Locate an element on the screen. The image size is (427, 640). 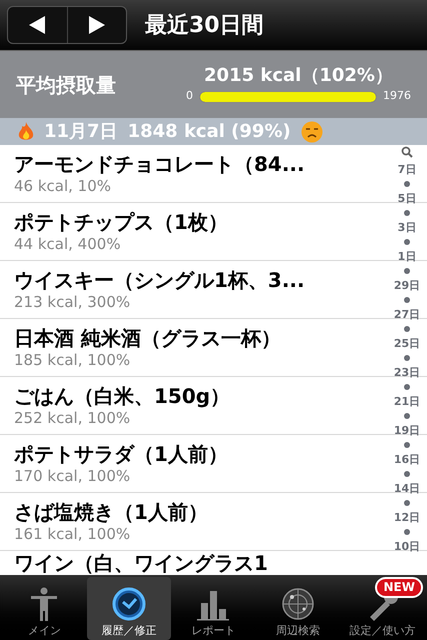
left-arrow-icon is located at coordinates (37, 25).